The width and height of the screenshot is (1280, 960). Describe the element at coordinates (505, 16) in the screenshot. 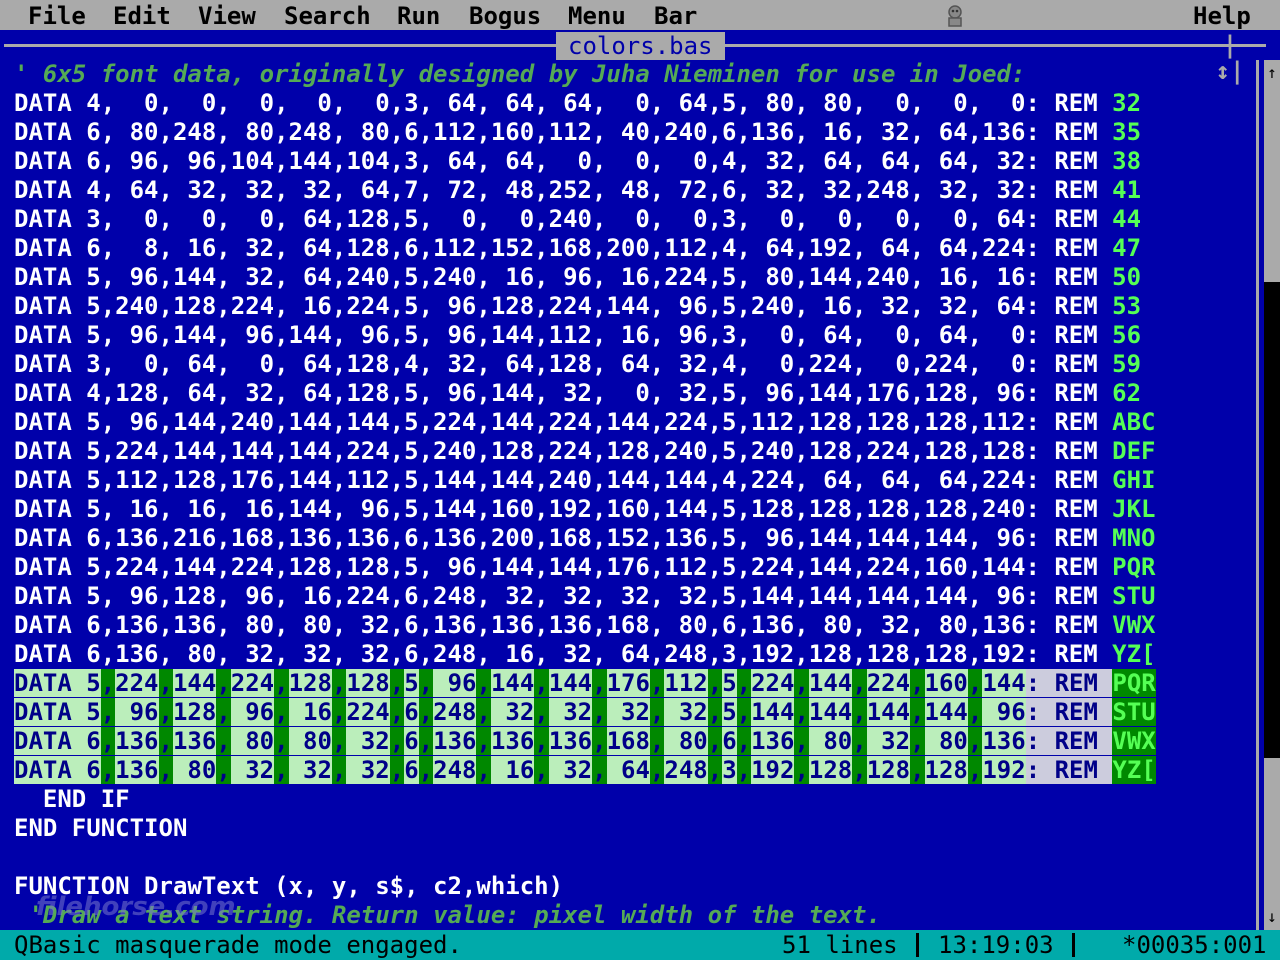

I see `menu-bogus: Bogus` at that location.